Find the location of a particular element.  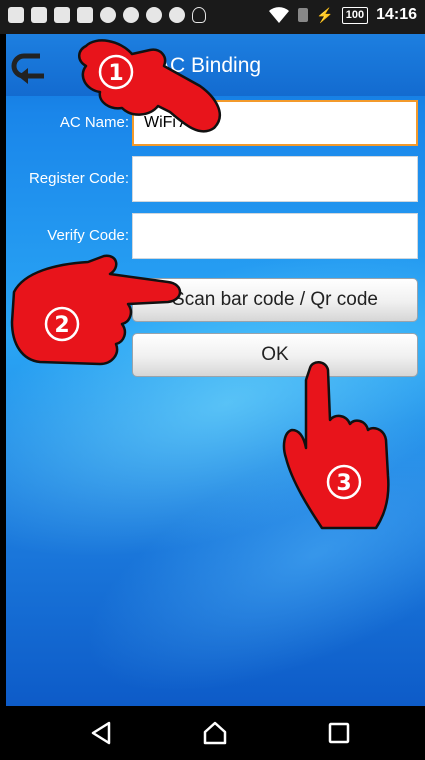

lightbulb-icon is located at coordinates (199, 15).